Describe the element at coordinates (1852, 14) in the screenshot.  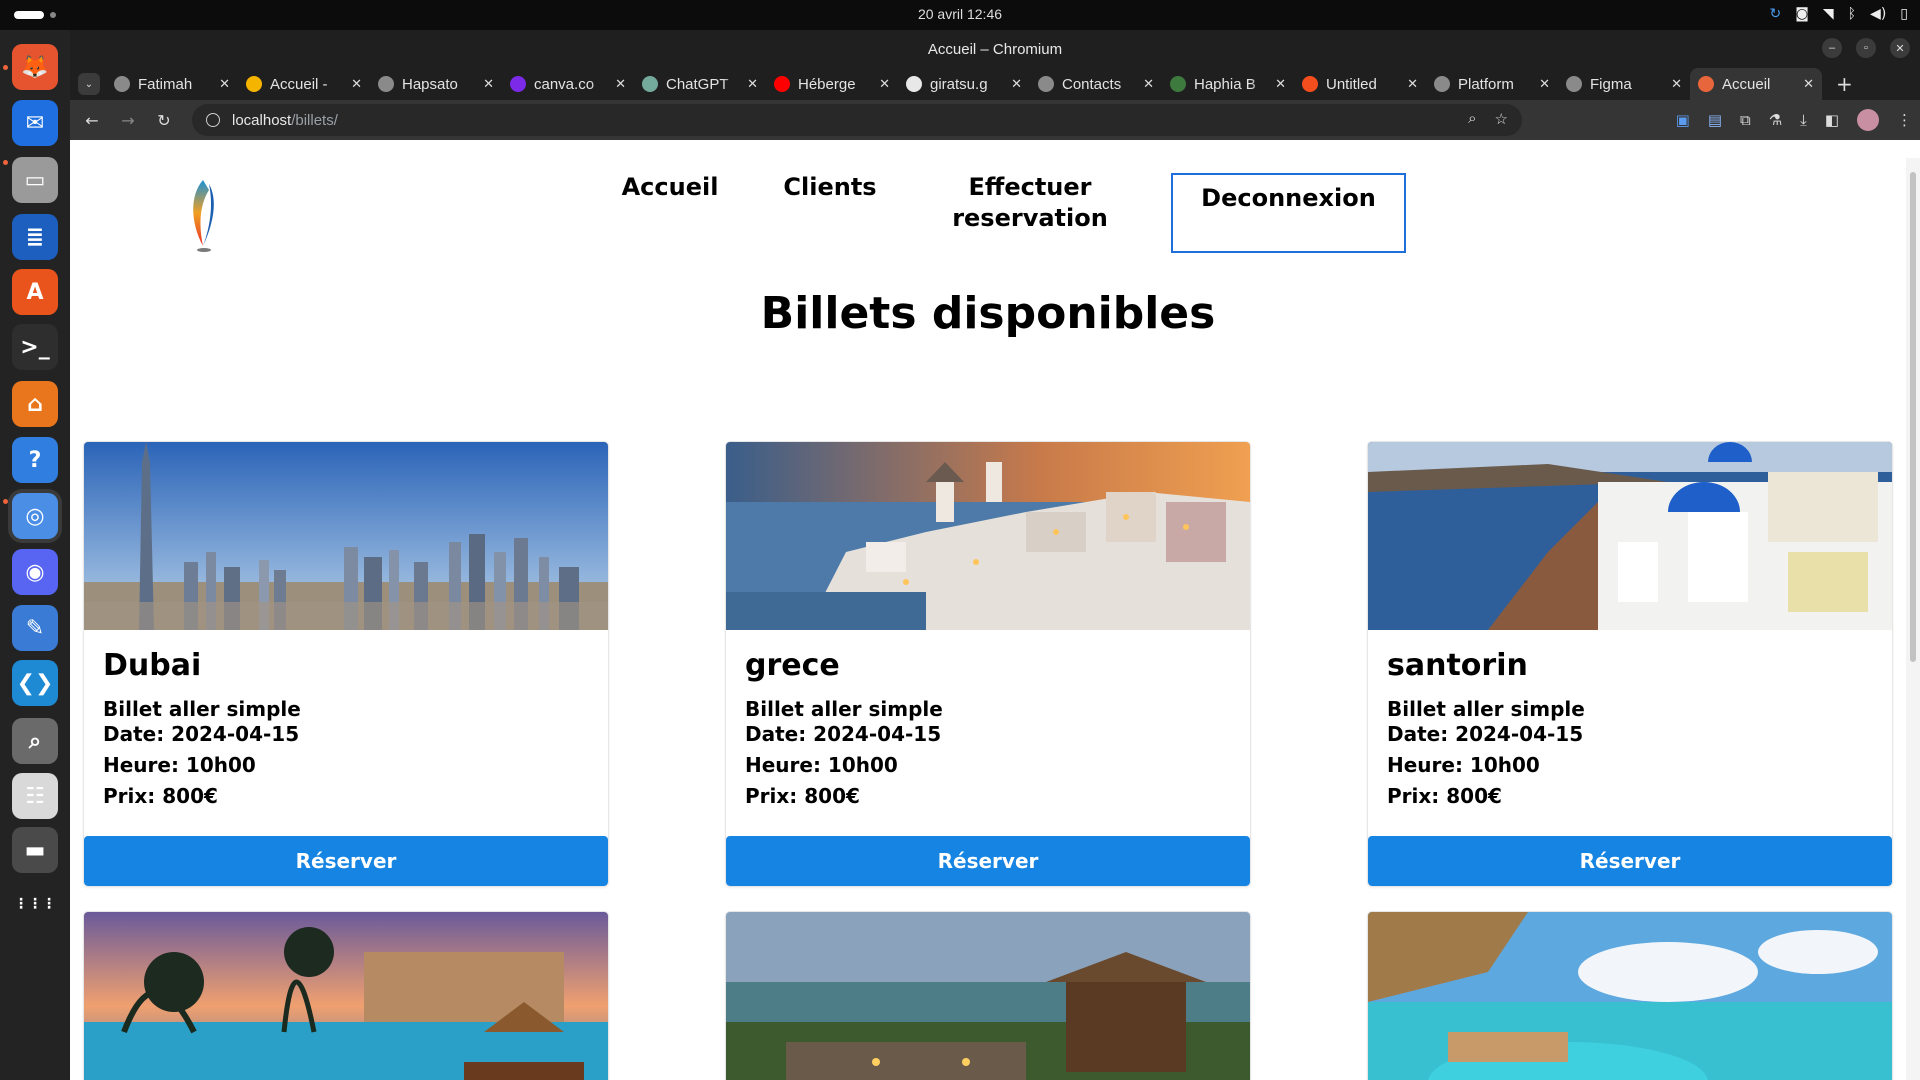
I see `bluetooth-icon: ᛒ` at that location.